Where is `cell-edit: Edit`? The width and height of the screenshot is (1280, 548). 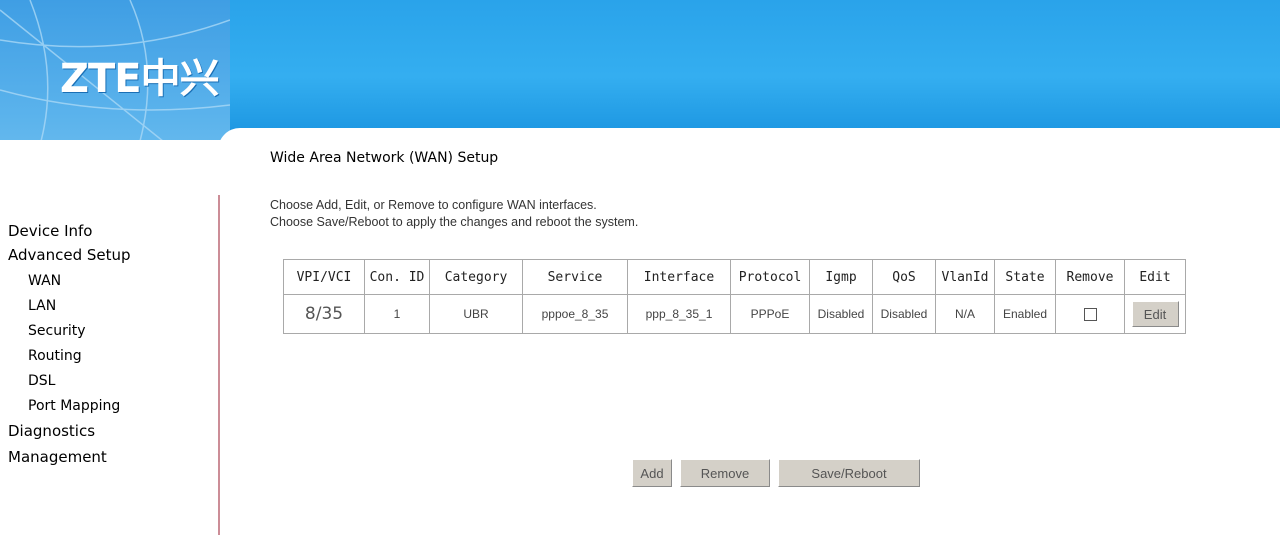 cell-edit: Edit is located at coordinates (1155, 314).